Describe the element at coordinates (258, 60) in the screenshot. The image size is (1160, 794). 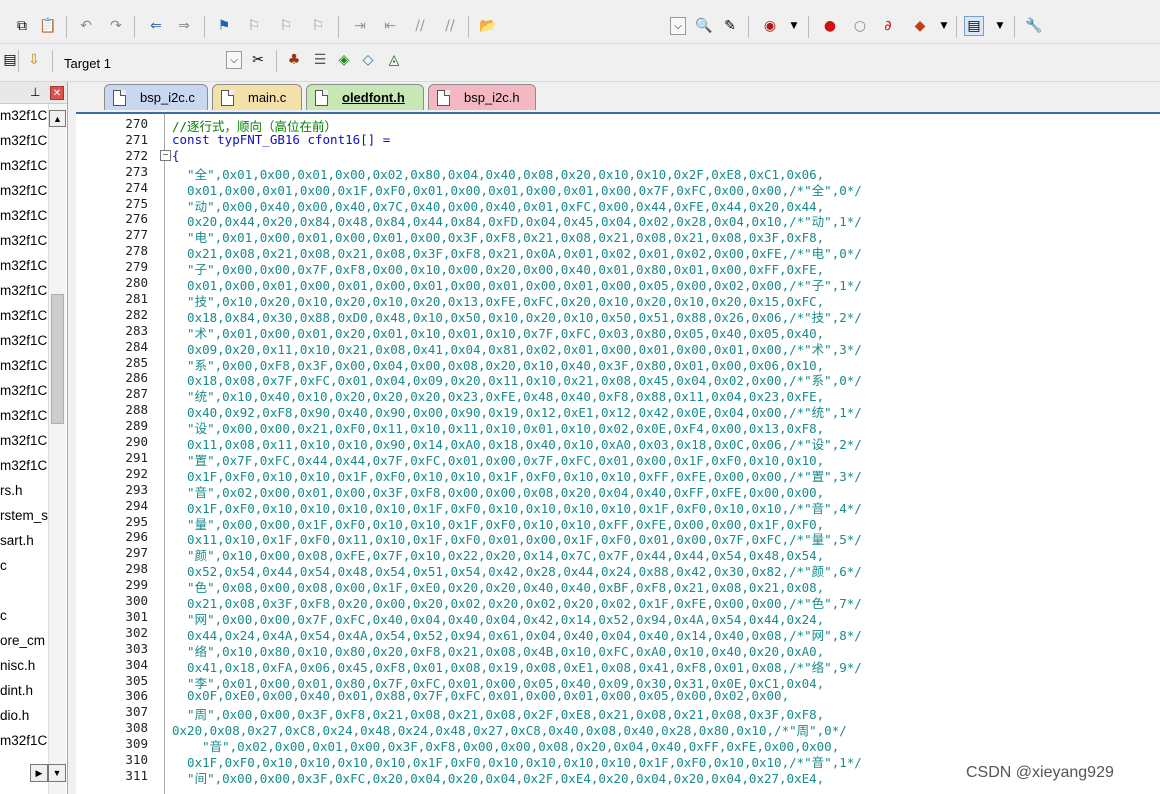
I see `target-options-icon: ✂` at that location.